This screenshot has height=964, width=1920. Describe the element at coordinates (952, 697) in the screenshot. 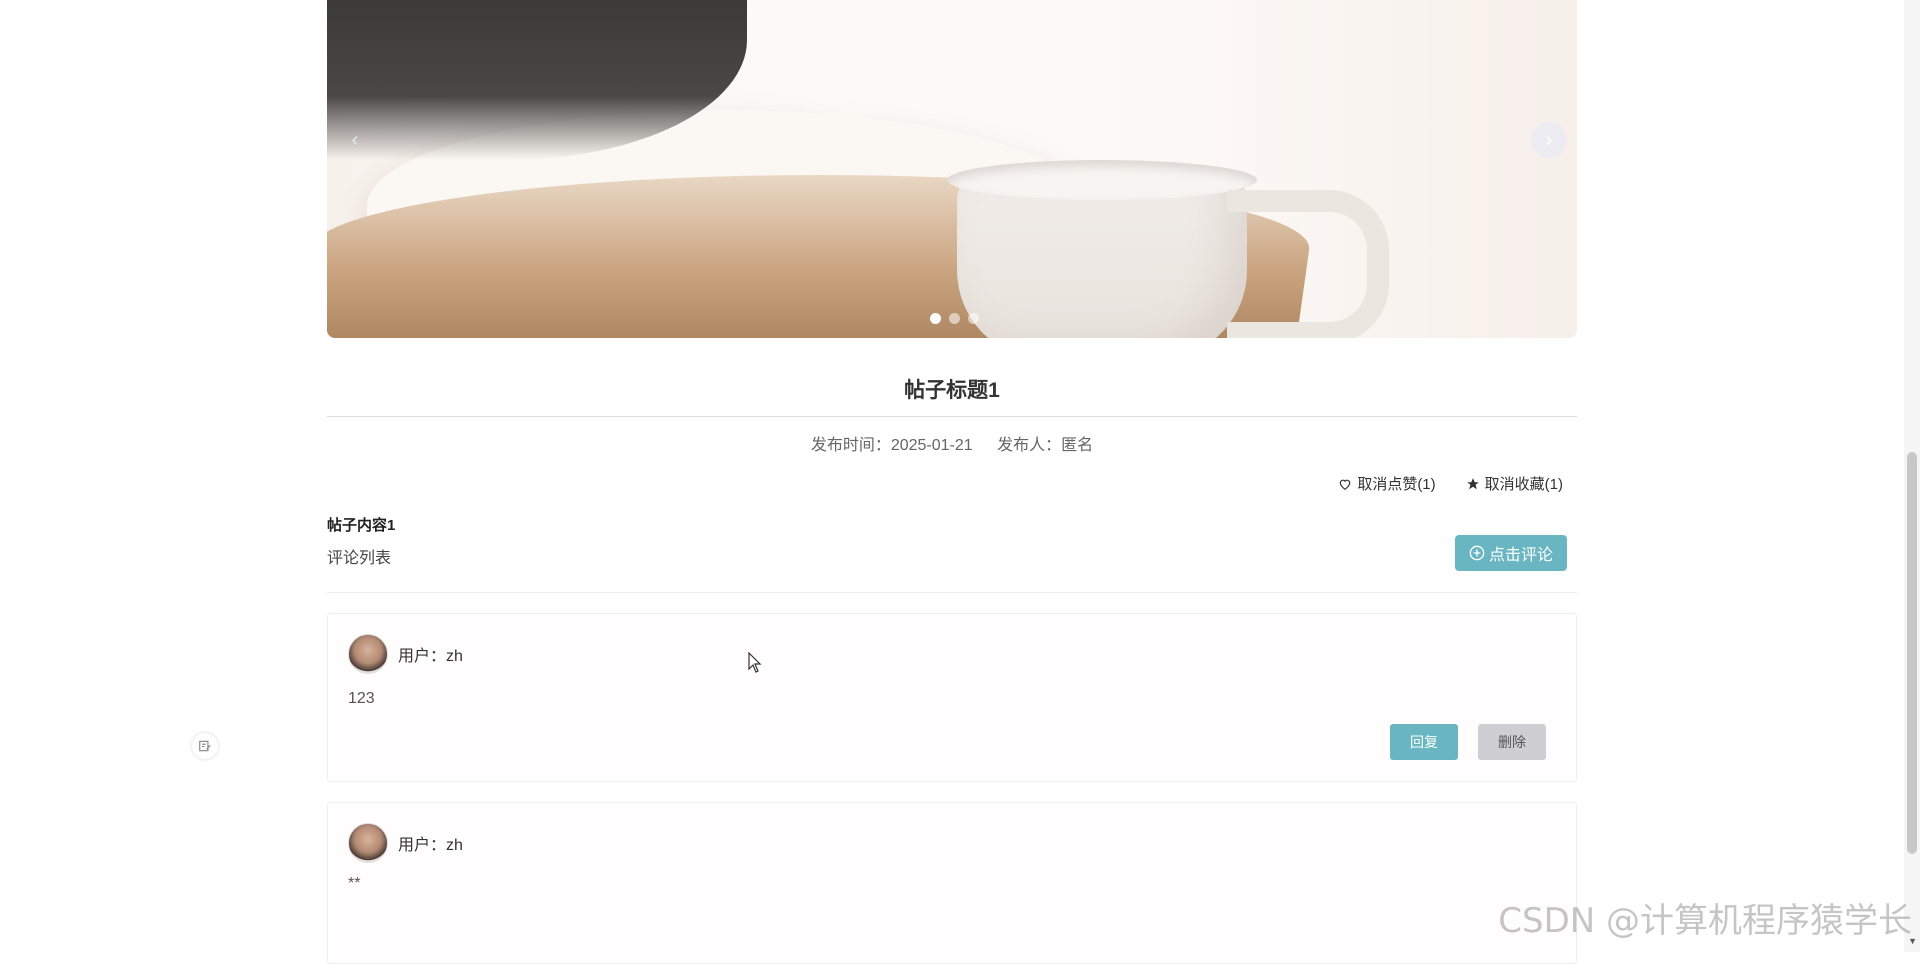

I see `comment-item: 用户：zh 123 回复 删除` at that location.